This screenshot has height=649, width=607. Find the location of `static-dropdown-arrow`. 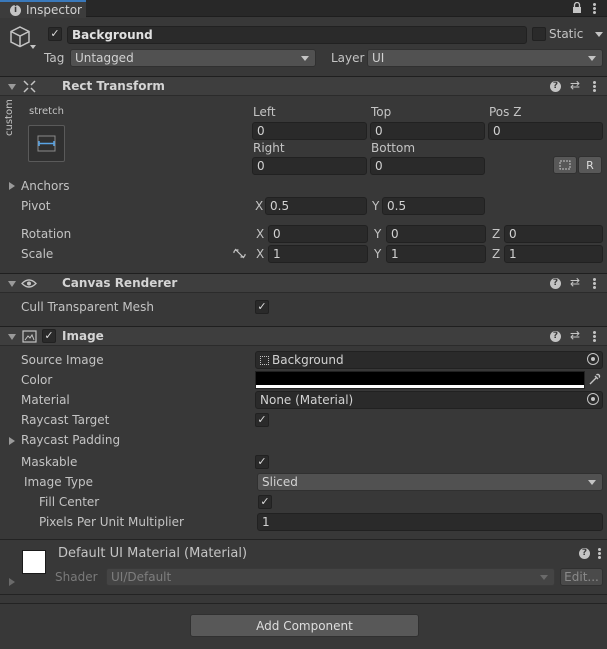

static-dropdown-arrow is located at coordinates (599, 34).